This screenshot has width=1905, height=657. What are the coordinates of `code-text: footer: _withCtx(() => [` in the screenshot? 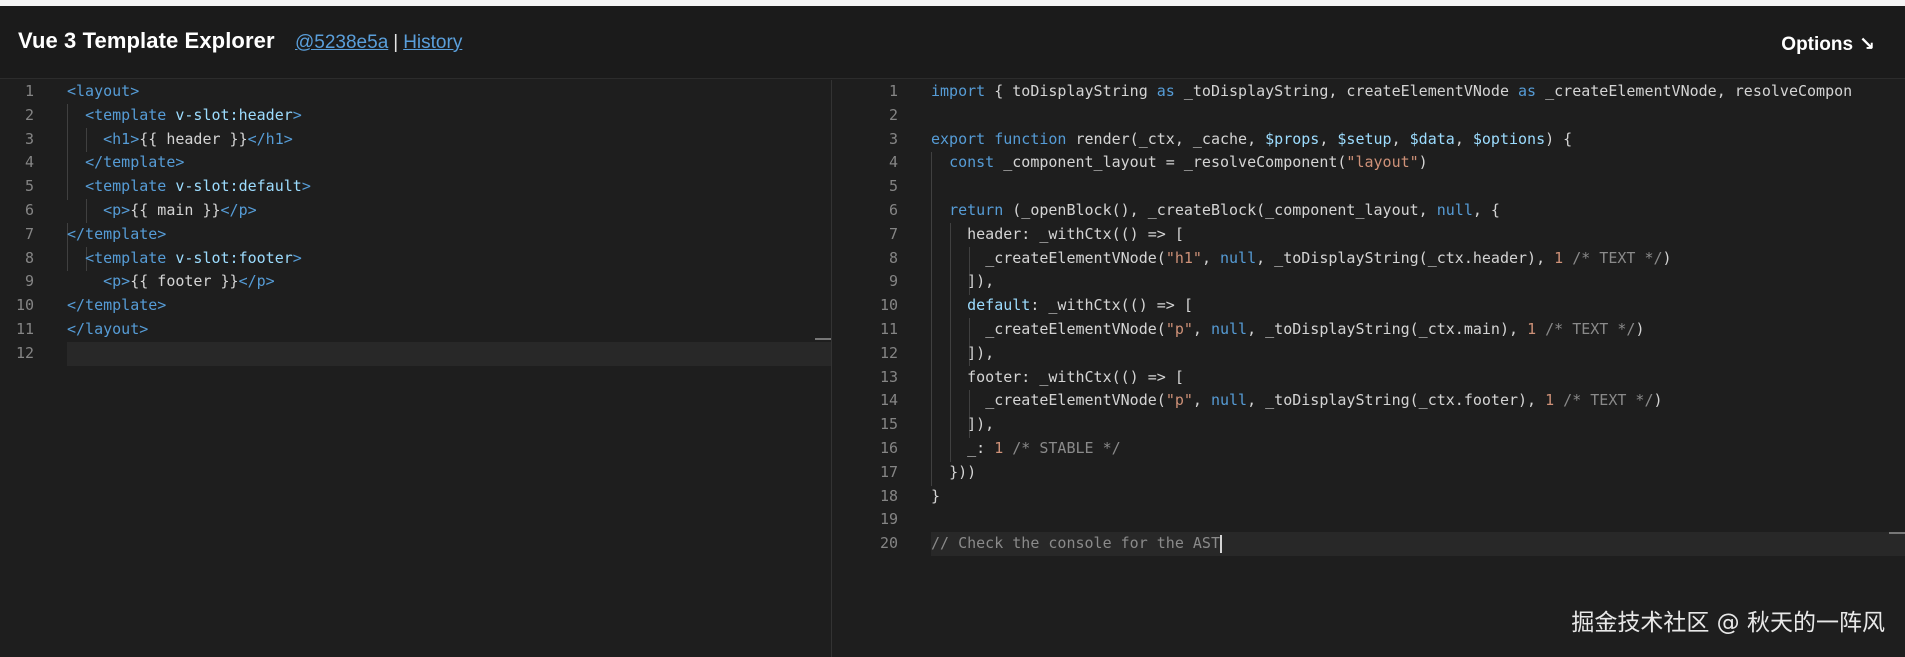 It's located at (1075, 376).